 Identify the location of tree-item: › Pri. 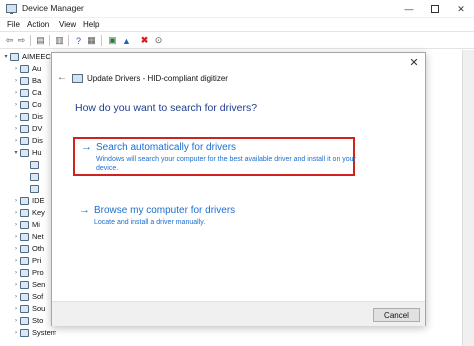
(26, 260).